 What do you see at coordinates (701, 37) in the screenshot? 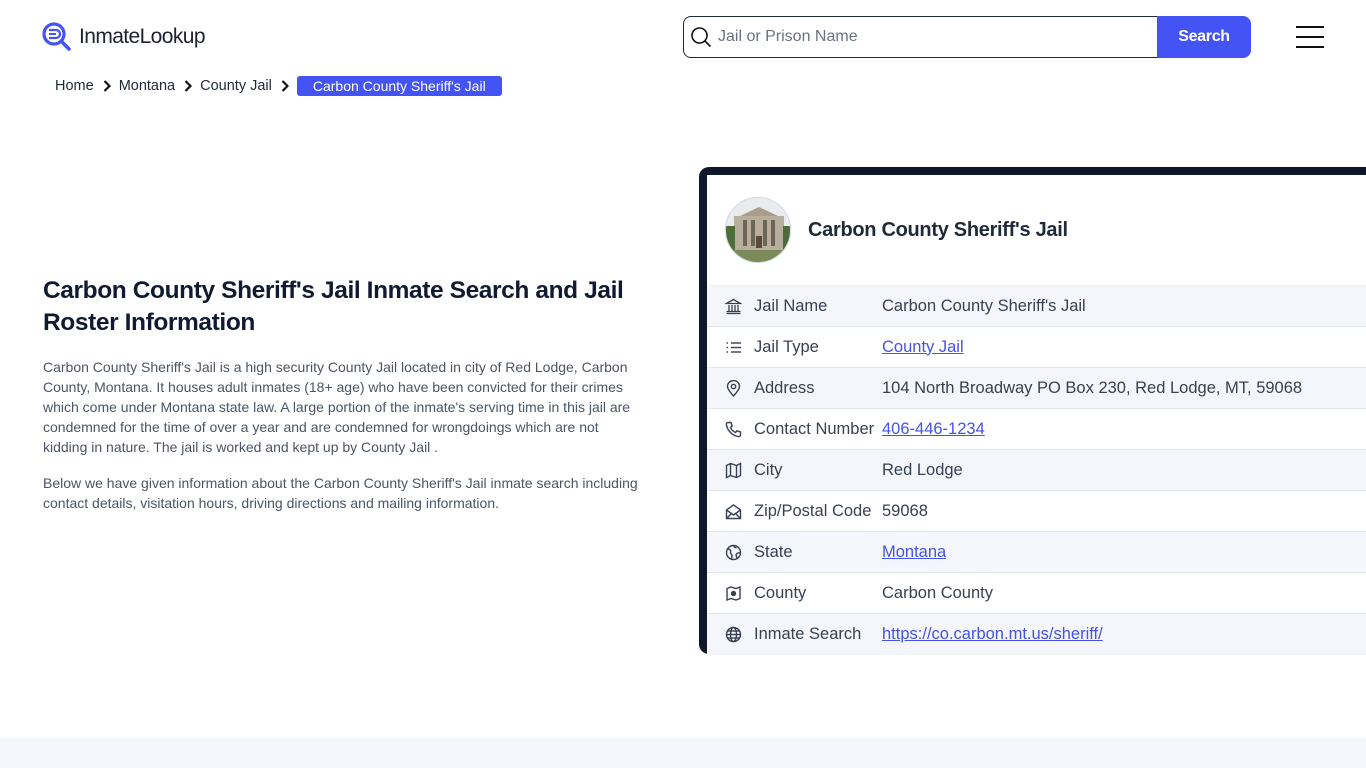
I see `search-icon` at bounding box center [701, 37].